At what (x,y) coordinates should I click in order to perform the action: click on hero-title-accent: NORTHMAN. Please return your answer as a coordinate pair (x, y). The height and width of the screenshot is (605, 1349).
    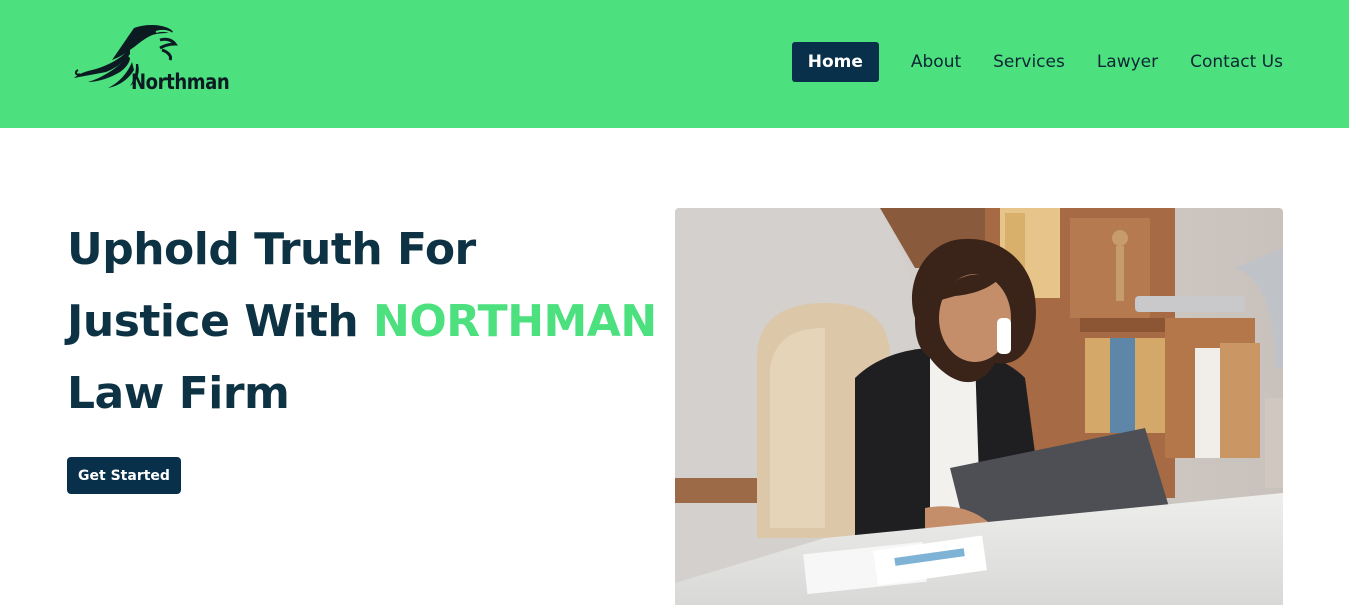
    Looking at the image, I should click on (515, 321).